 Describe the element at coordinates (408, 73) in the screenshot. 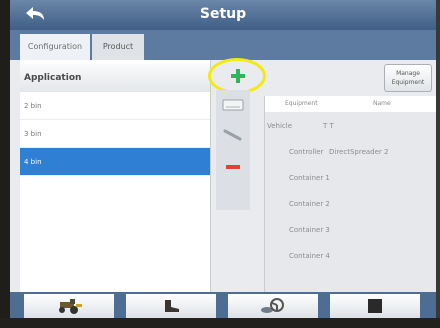

I see `manage-label-line1: Manage` at that location.